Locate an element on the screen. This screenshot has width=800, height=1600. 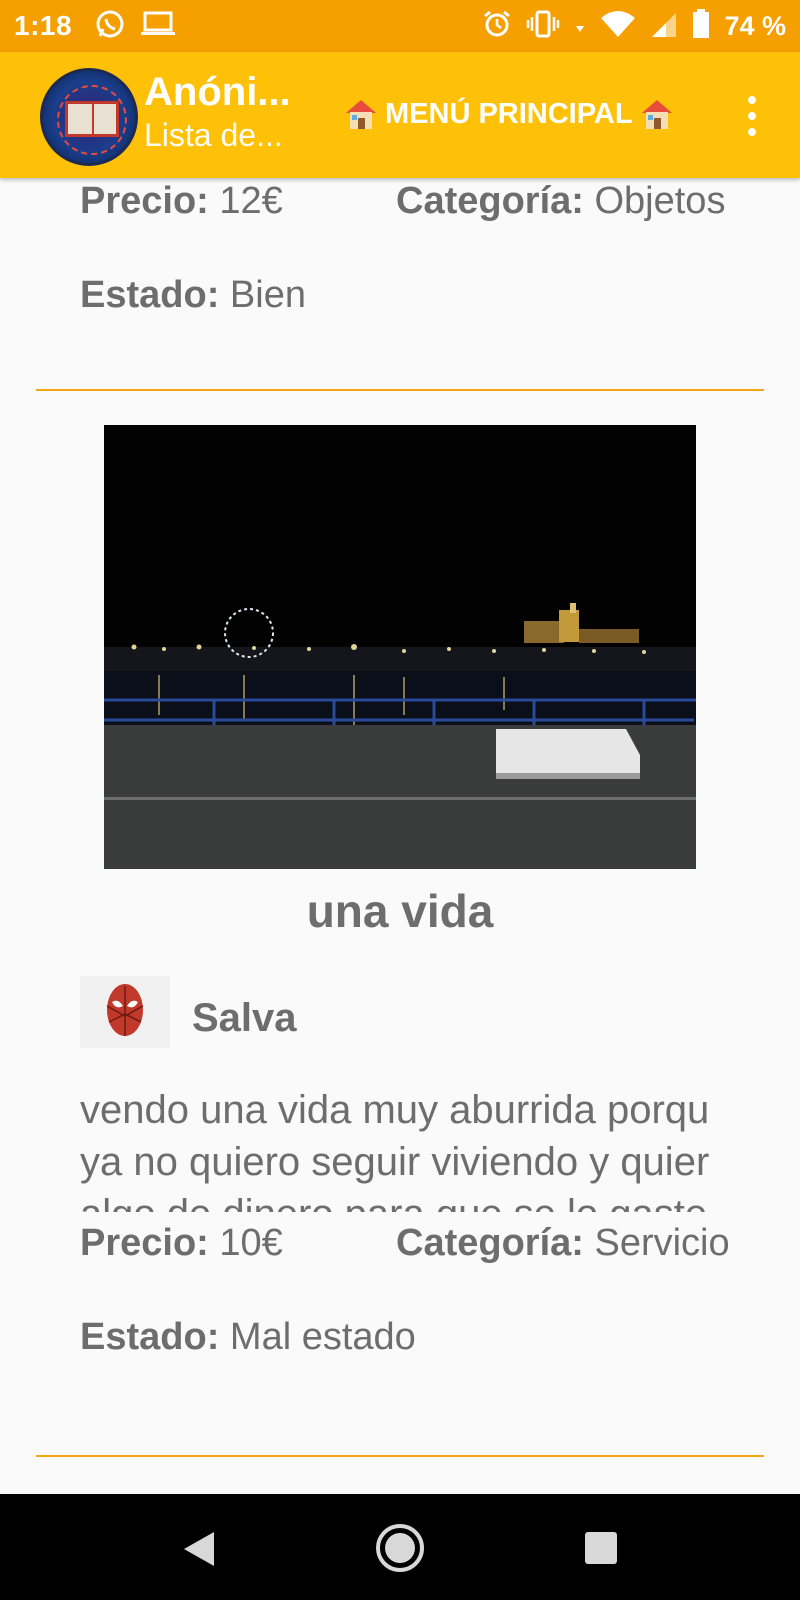
description-line: vendo una vida muy aburrida porqu is located at coordinates (395, 1110).